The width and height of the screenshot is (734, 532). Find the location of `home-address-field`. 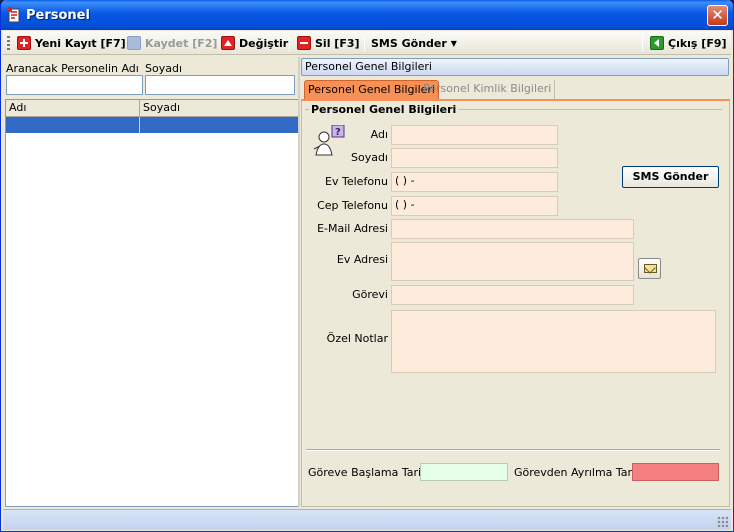

home-address-field is located at coordinates (512, 261).